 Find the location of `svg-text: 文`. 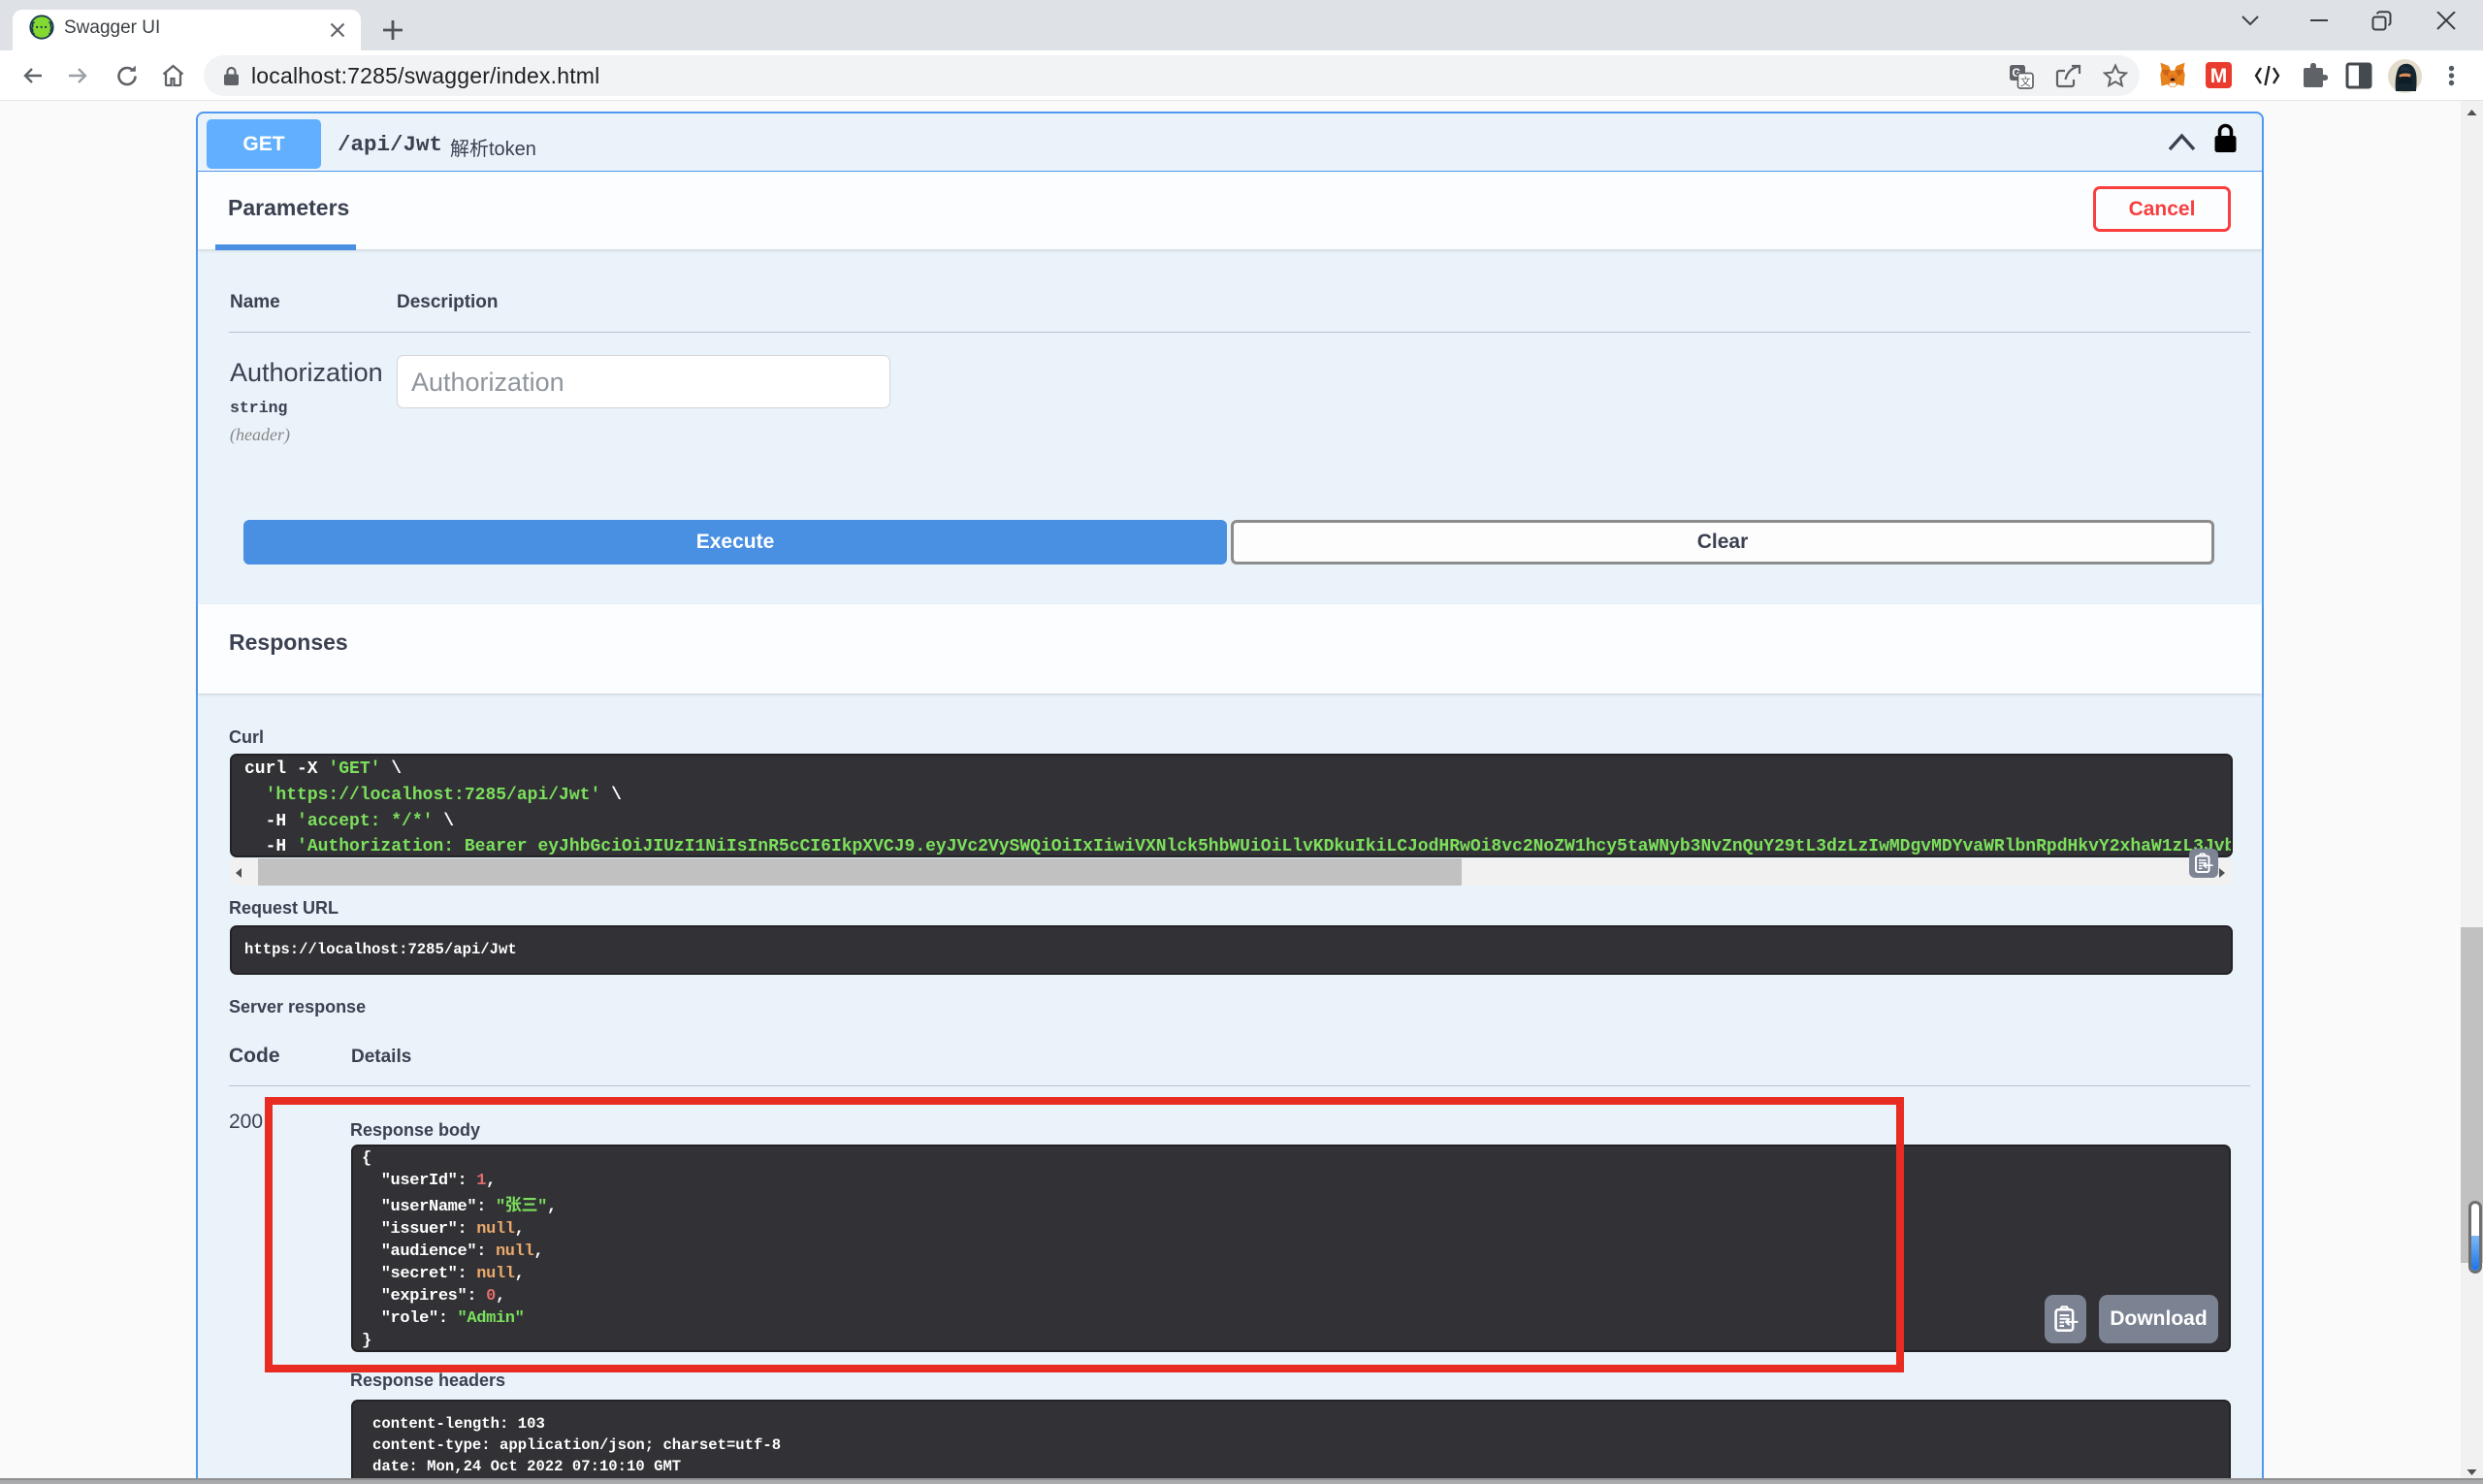

svg-text: 文 is located at coordinates (2026, 81).